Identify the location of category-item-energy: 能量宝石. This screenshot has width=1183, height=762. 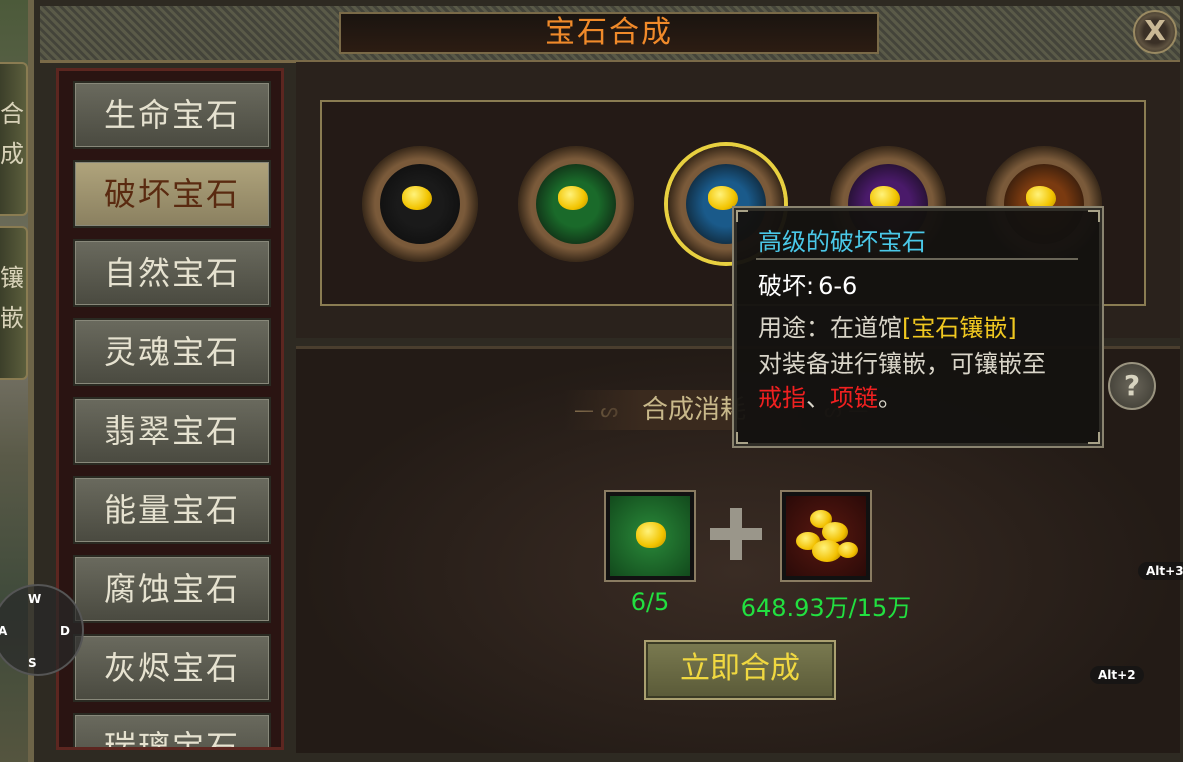
(172, 510).